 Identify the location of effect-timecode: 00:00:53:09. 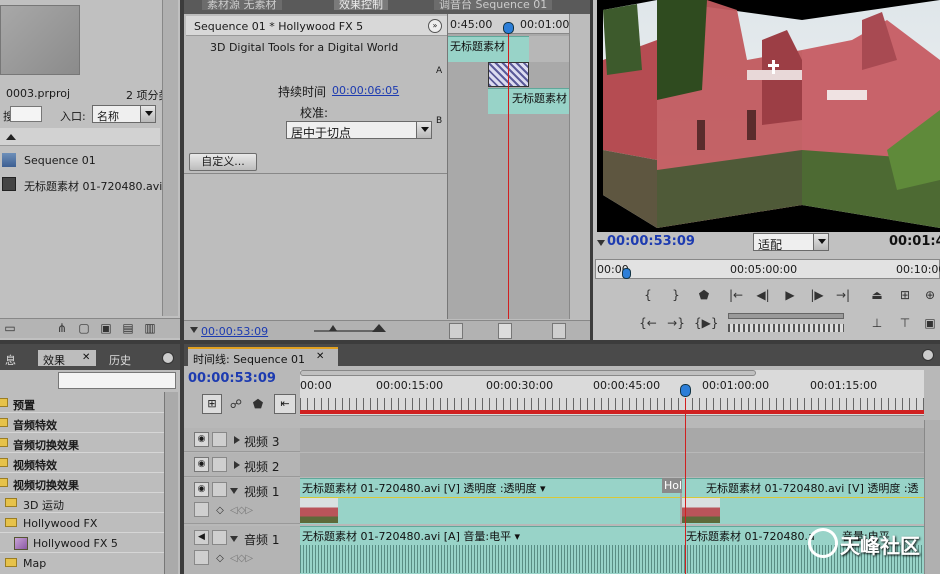
(234, 331).